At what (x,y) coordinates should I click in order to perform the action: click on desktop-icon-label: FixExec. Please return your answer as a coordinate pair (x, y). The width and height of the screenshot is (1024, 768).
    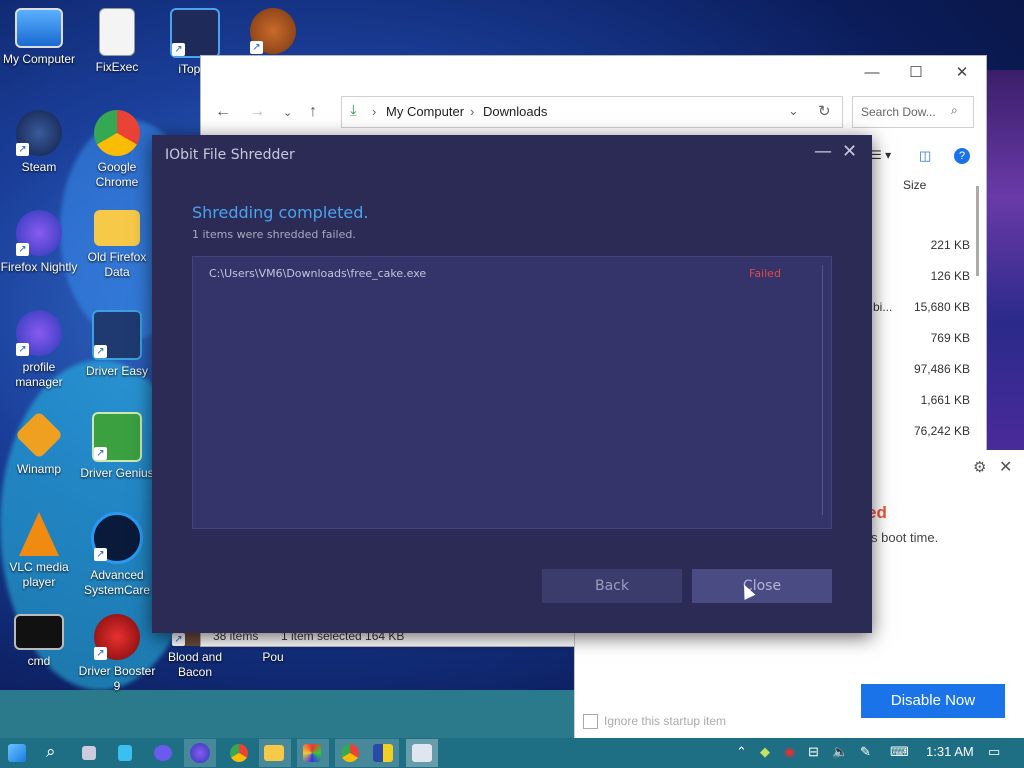
    Looking at the image, I should click on (117, 67).